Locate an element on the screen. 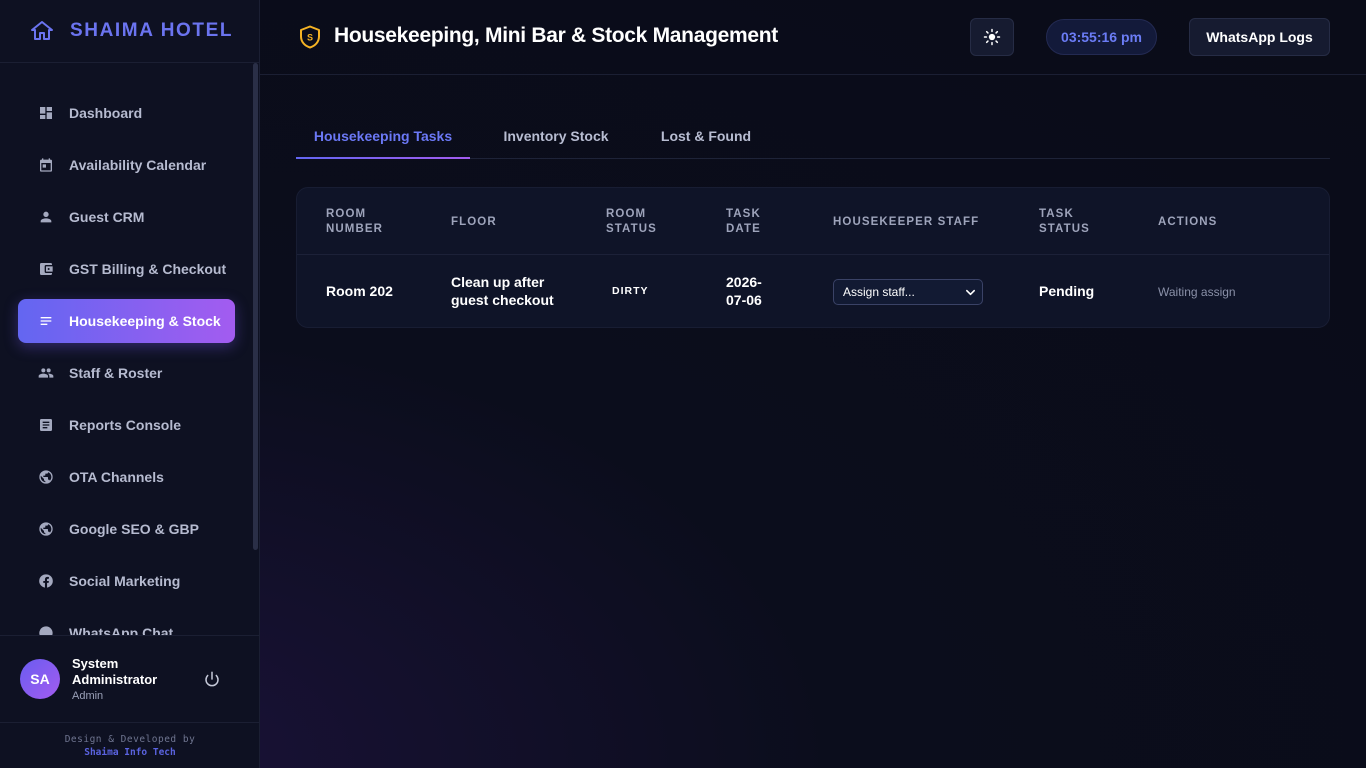 The width and height of the screenshot is (1366, 768). user-panel: SA System Administrator Admin is located at coordinates (130, 678).